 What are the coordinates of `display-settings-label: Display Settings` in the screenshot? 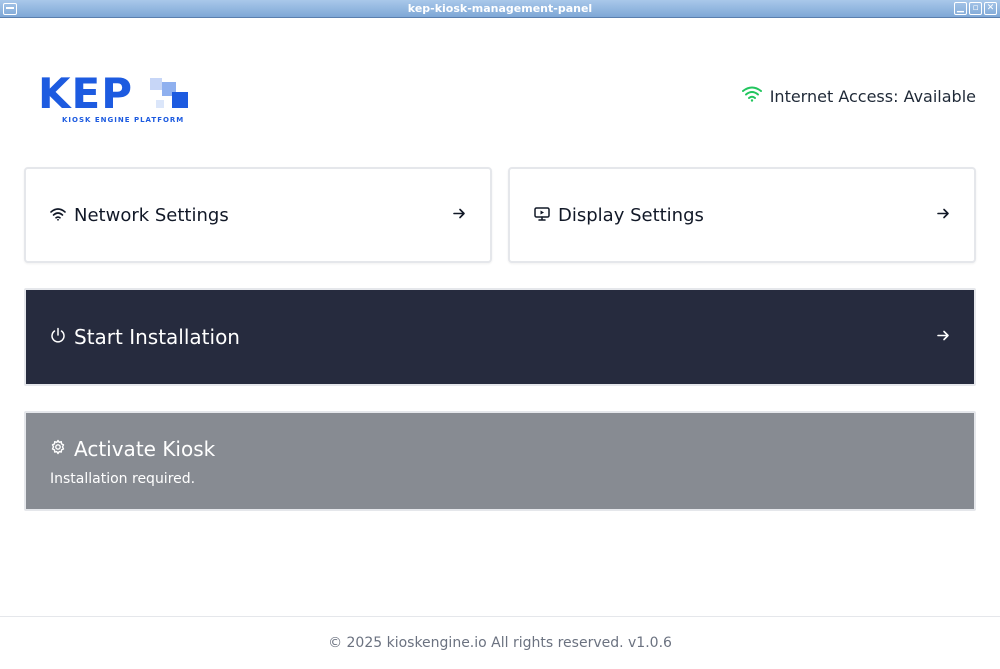 It's located at (631, 215).